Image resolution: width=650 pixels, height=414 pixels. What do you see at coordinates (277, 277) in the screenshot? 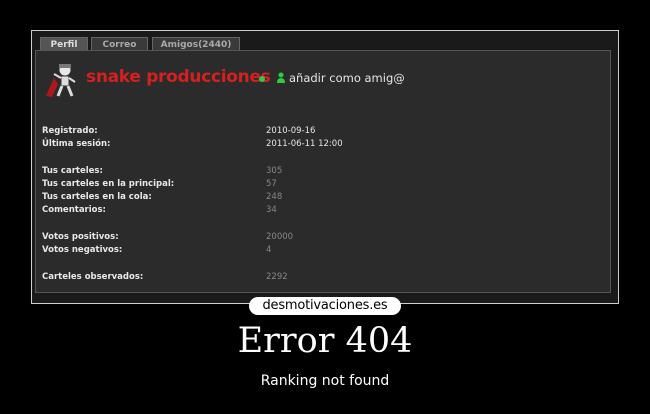
I see `carteles-observados-value: 2292` at bounding box center [277, 277].